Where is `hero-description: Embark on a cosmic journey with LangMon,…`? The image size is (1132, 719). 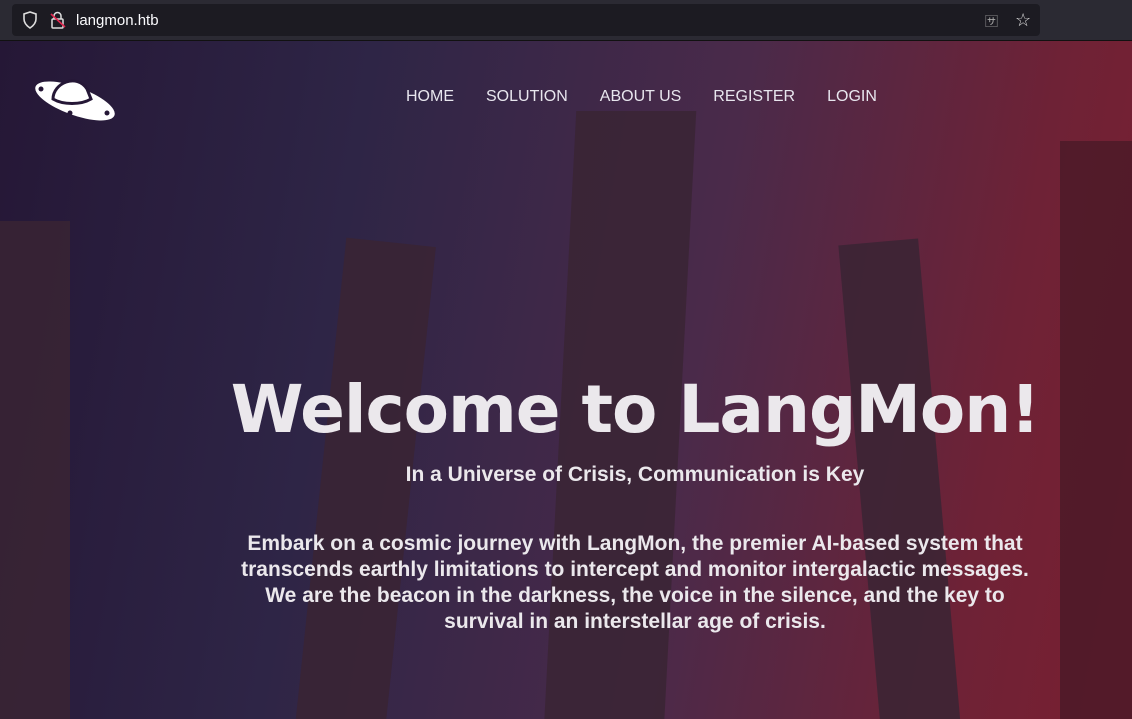
hero-description: Embark on a cosmic journey with LangMon,… is located at coordinates (635, 582).